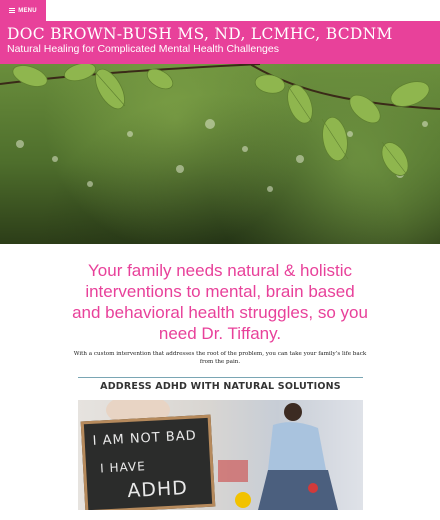 The image size is (440, 520). Describe the element at coordinates (220, 455) in the screenshot. I see `adhd-photo: I AM NOT BAD I HAVE ADHD` at that location.